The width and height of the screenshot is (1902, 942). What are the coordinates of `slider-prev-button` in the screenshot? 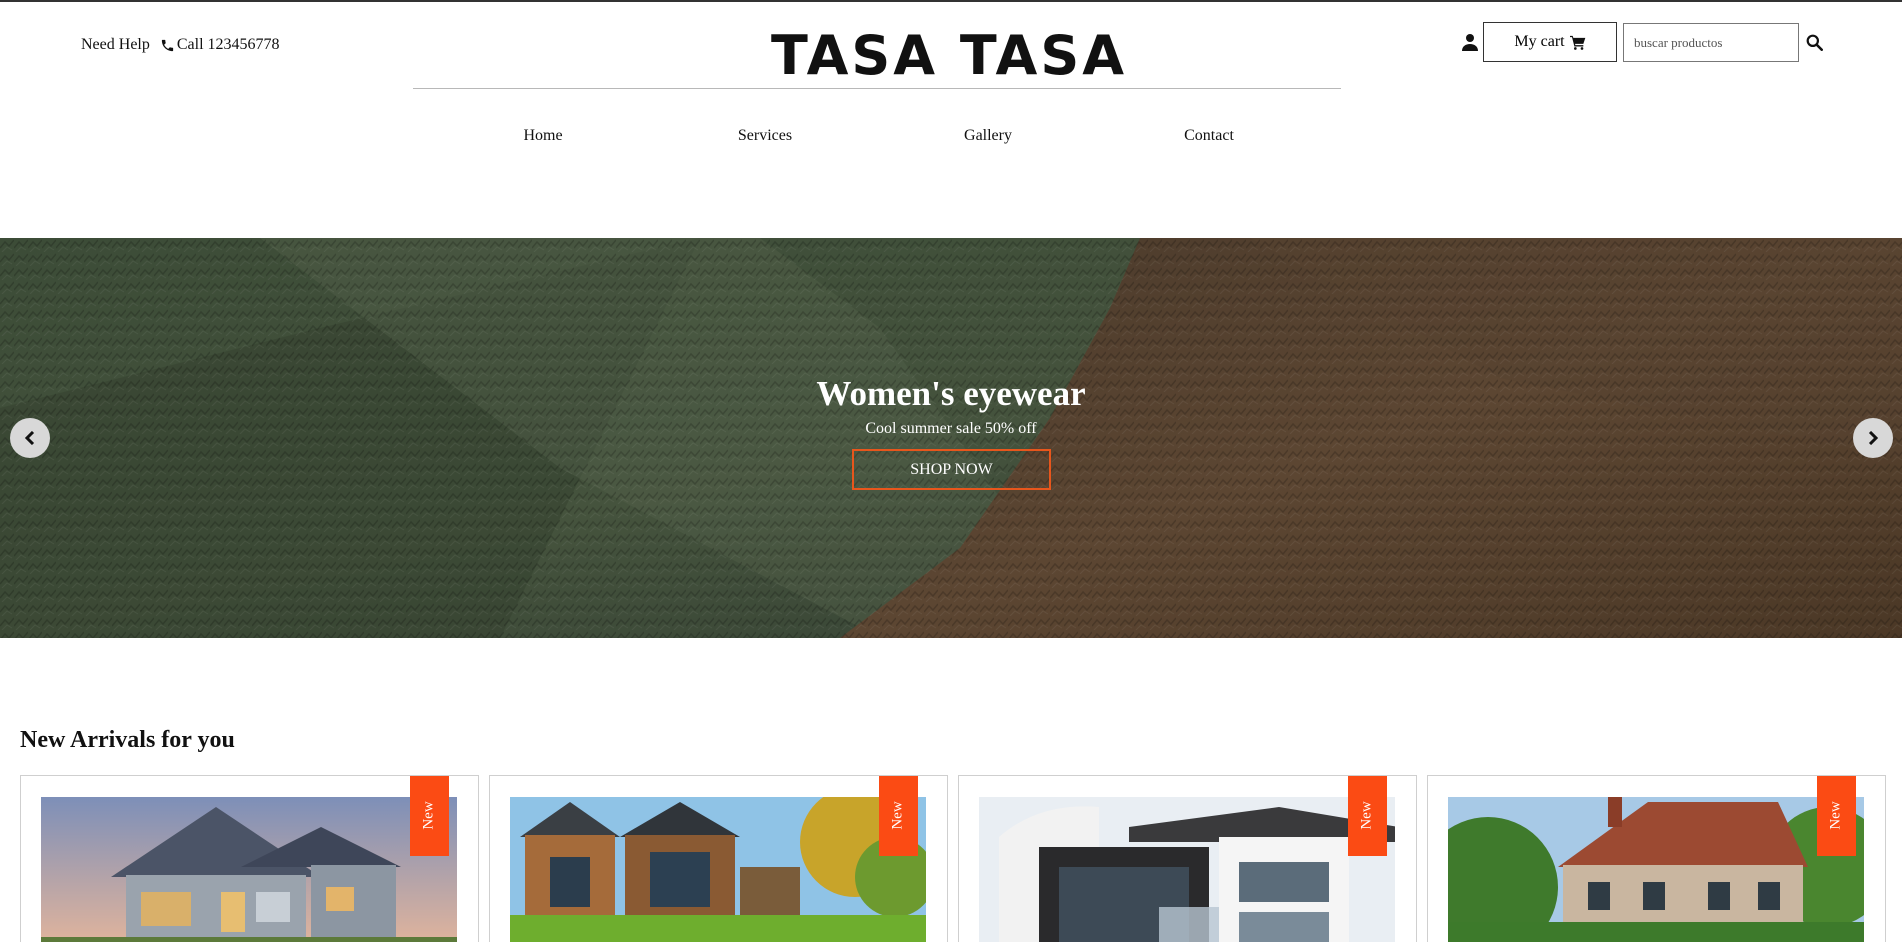 It's located at (30, 438).